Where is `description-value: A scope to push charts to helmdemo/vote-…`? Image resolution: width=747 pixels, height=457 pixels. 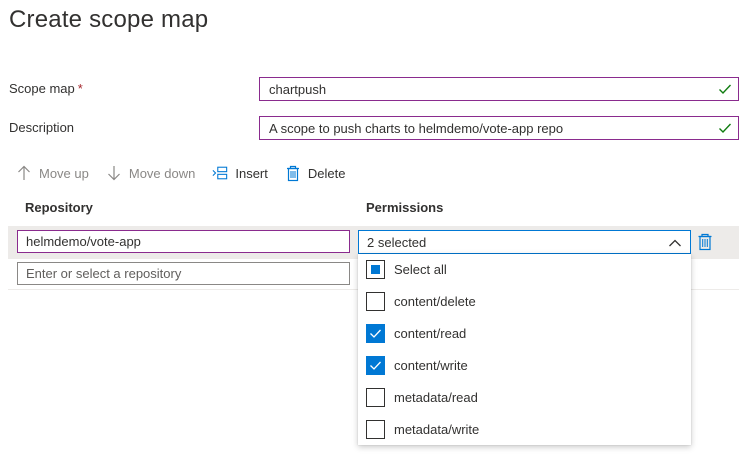 description-value: A scope to push charts to helmdemo/vote-… is located at coordinates (416, 128).